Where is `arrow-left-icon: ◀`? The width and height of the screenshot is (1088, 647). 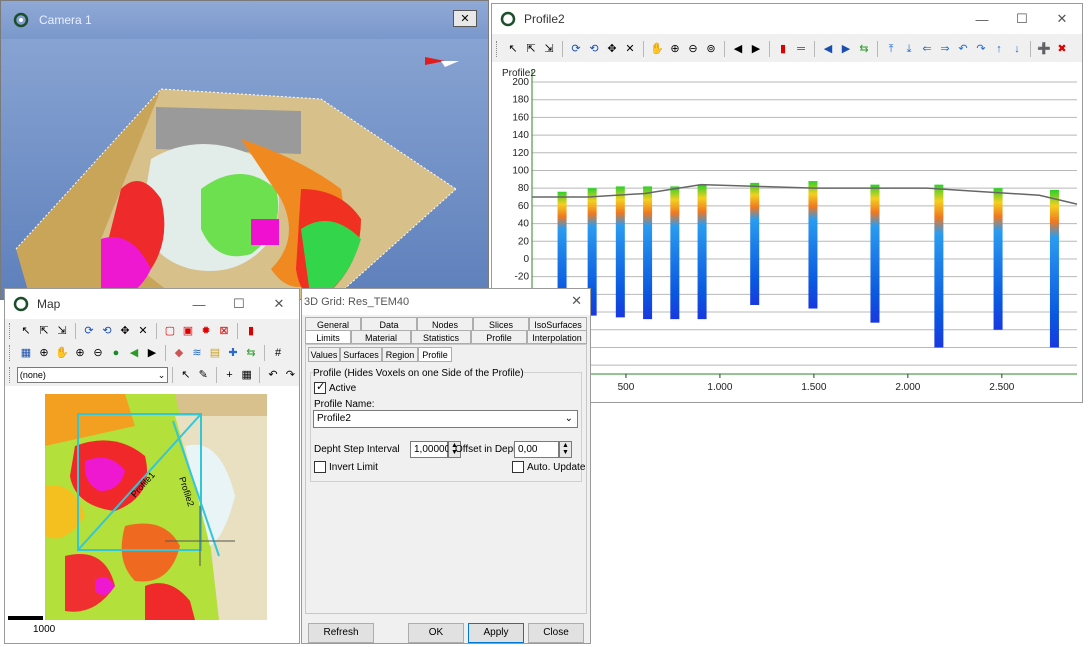 arrow-left-icon: ◀ is located at coordinates (828, 49).